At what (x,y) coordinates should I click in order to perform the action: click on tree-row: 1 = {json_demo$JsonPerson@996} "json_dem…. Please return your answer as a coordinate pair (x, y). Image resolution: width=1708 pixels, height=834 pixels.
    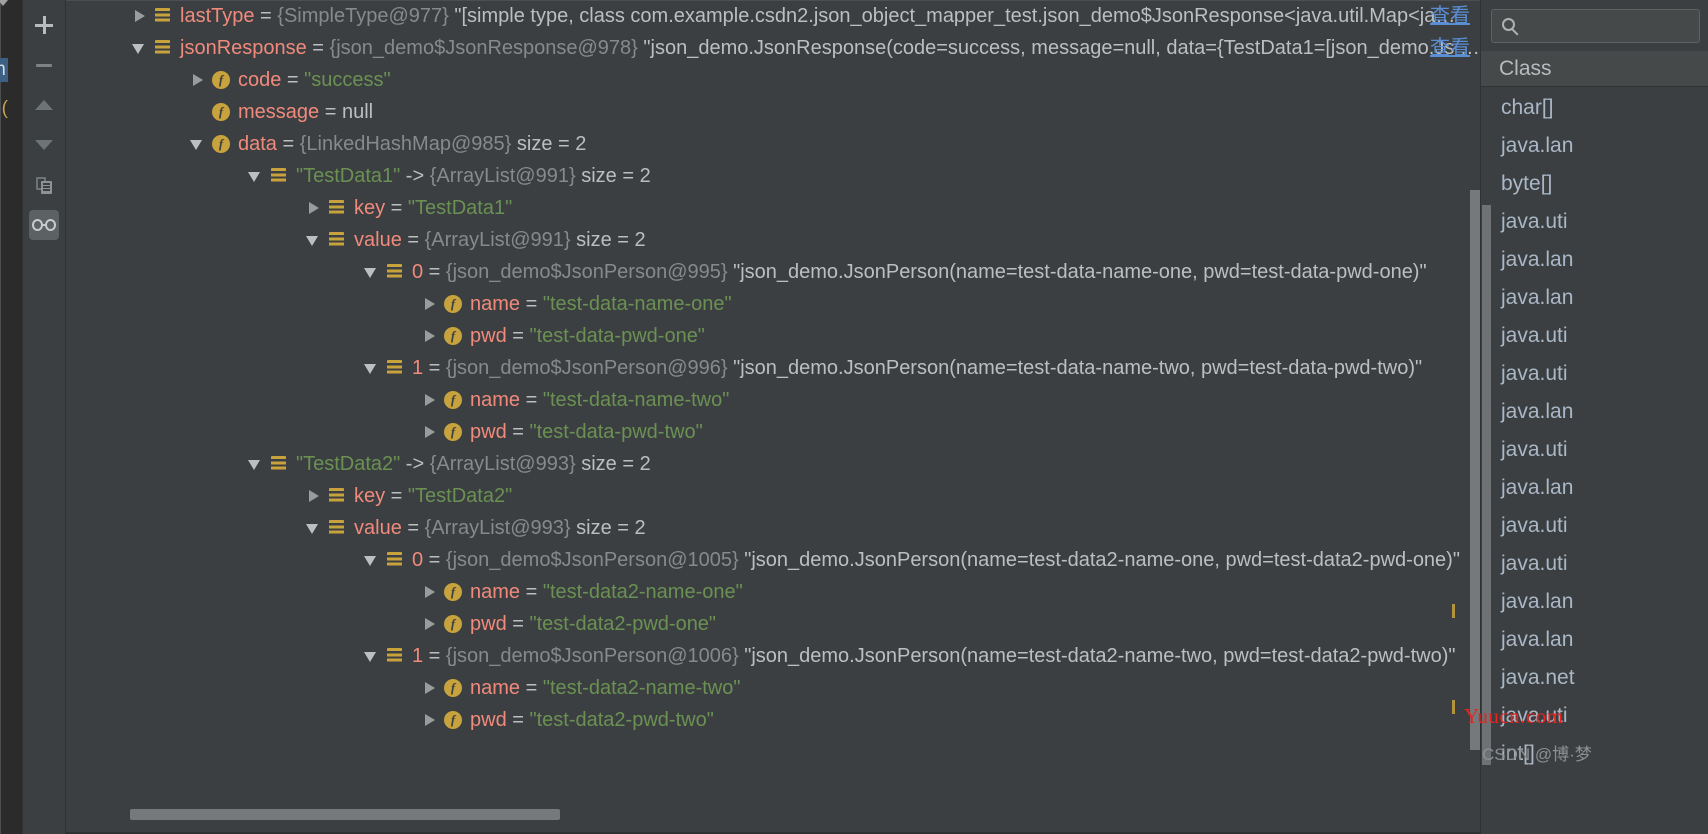
    Looking at the image, I should click on (773, 368).